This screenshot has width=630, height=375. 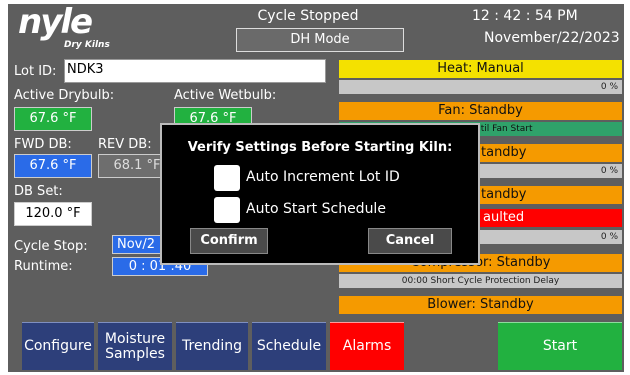 What do you see at coordinates (225, 95) in the screenshot?
I see `active-wetbulb-label: Active Wetbulb:` at bounding box center [225, 95].